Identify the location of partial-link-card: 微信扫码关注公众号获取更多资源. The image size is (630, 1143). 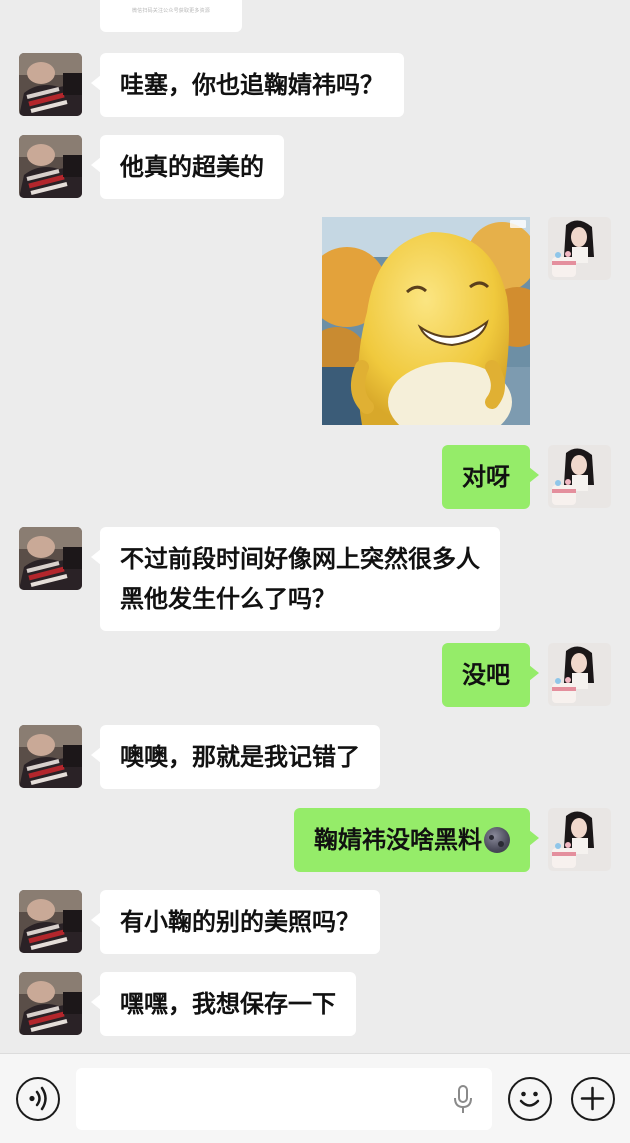
(171, 16).